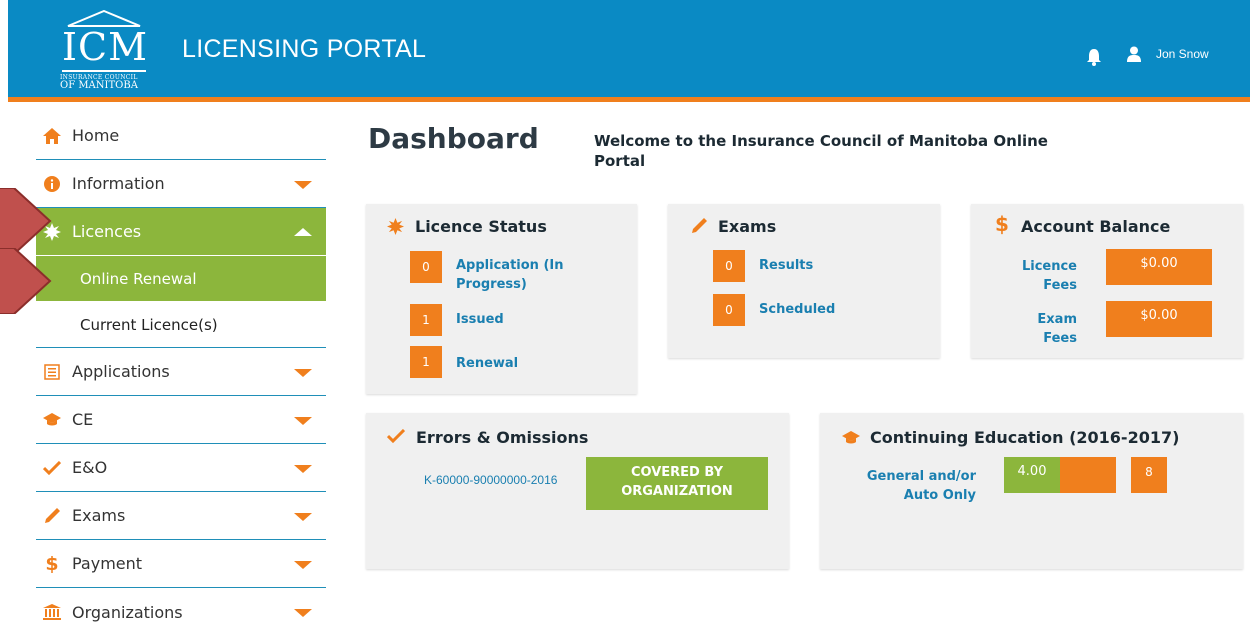 The image size is (1250, 635). What do you see at coordinates (127, 612) in the screenshot?
I see `sidebar-item-label: Organizations` at bounding box center [127, 612].